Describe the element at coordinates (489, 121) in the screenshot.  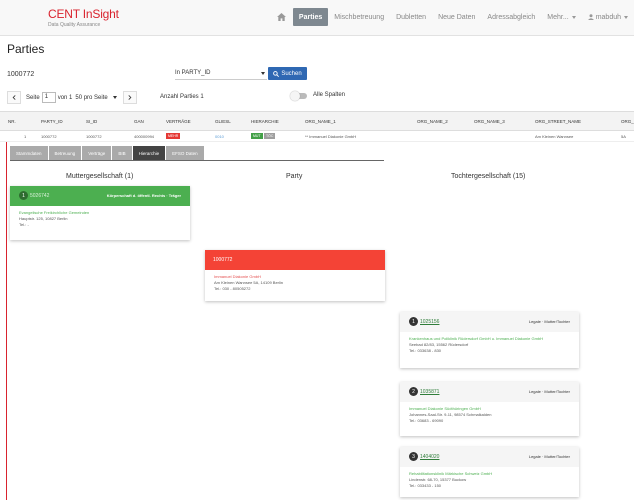
I see `column-header: ORG_NAME_3` at that location.